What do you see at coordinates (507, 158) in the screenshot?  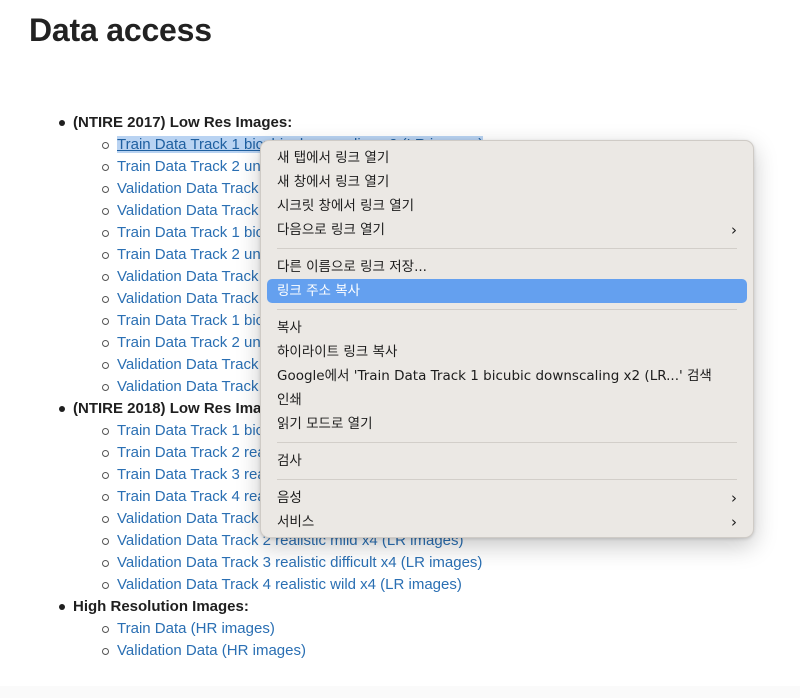 I see `context-menu-item: 새 탭에서 링크 열기` at bounding box center [507, 158].